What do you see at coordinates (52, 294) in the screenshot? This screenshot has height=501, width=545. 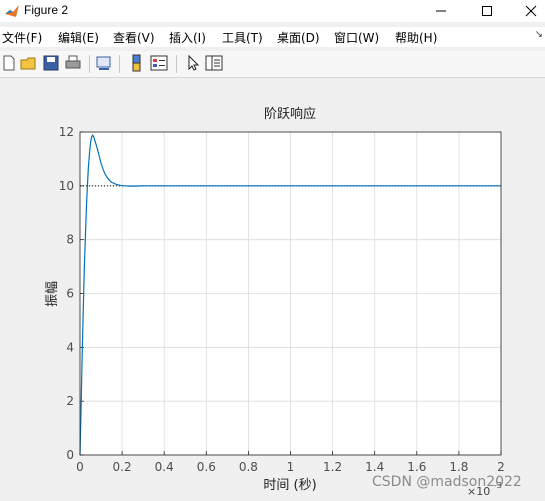 I see `y-axis-label: 振幅` at bounding box center [52, 294].